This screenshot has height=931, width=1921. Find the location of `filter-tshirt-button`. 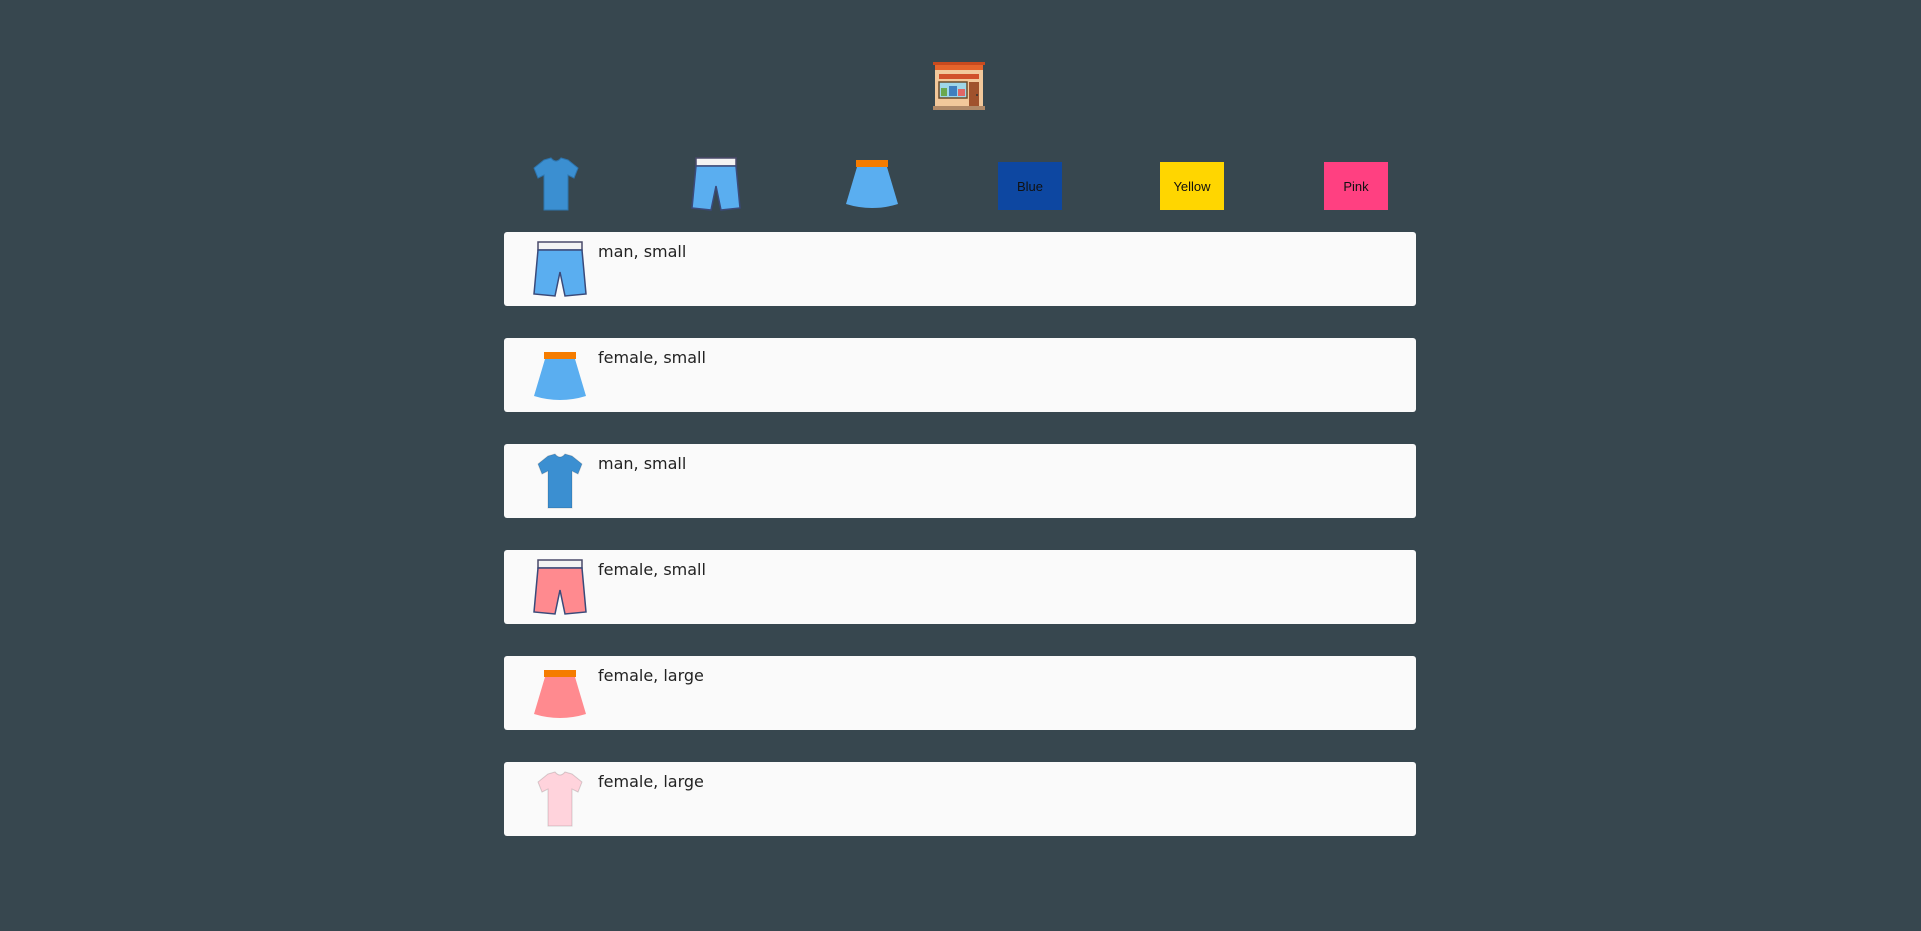

filter-tshirt-button is located at coordinates (556, 184).